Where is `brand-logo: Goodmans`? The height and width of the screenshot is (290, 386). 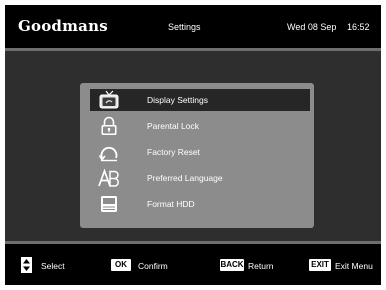 brand-logo: Goodmans is located at coordinates (63, 26).